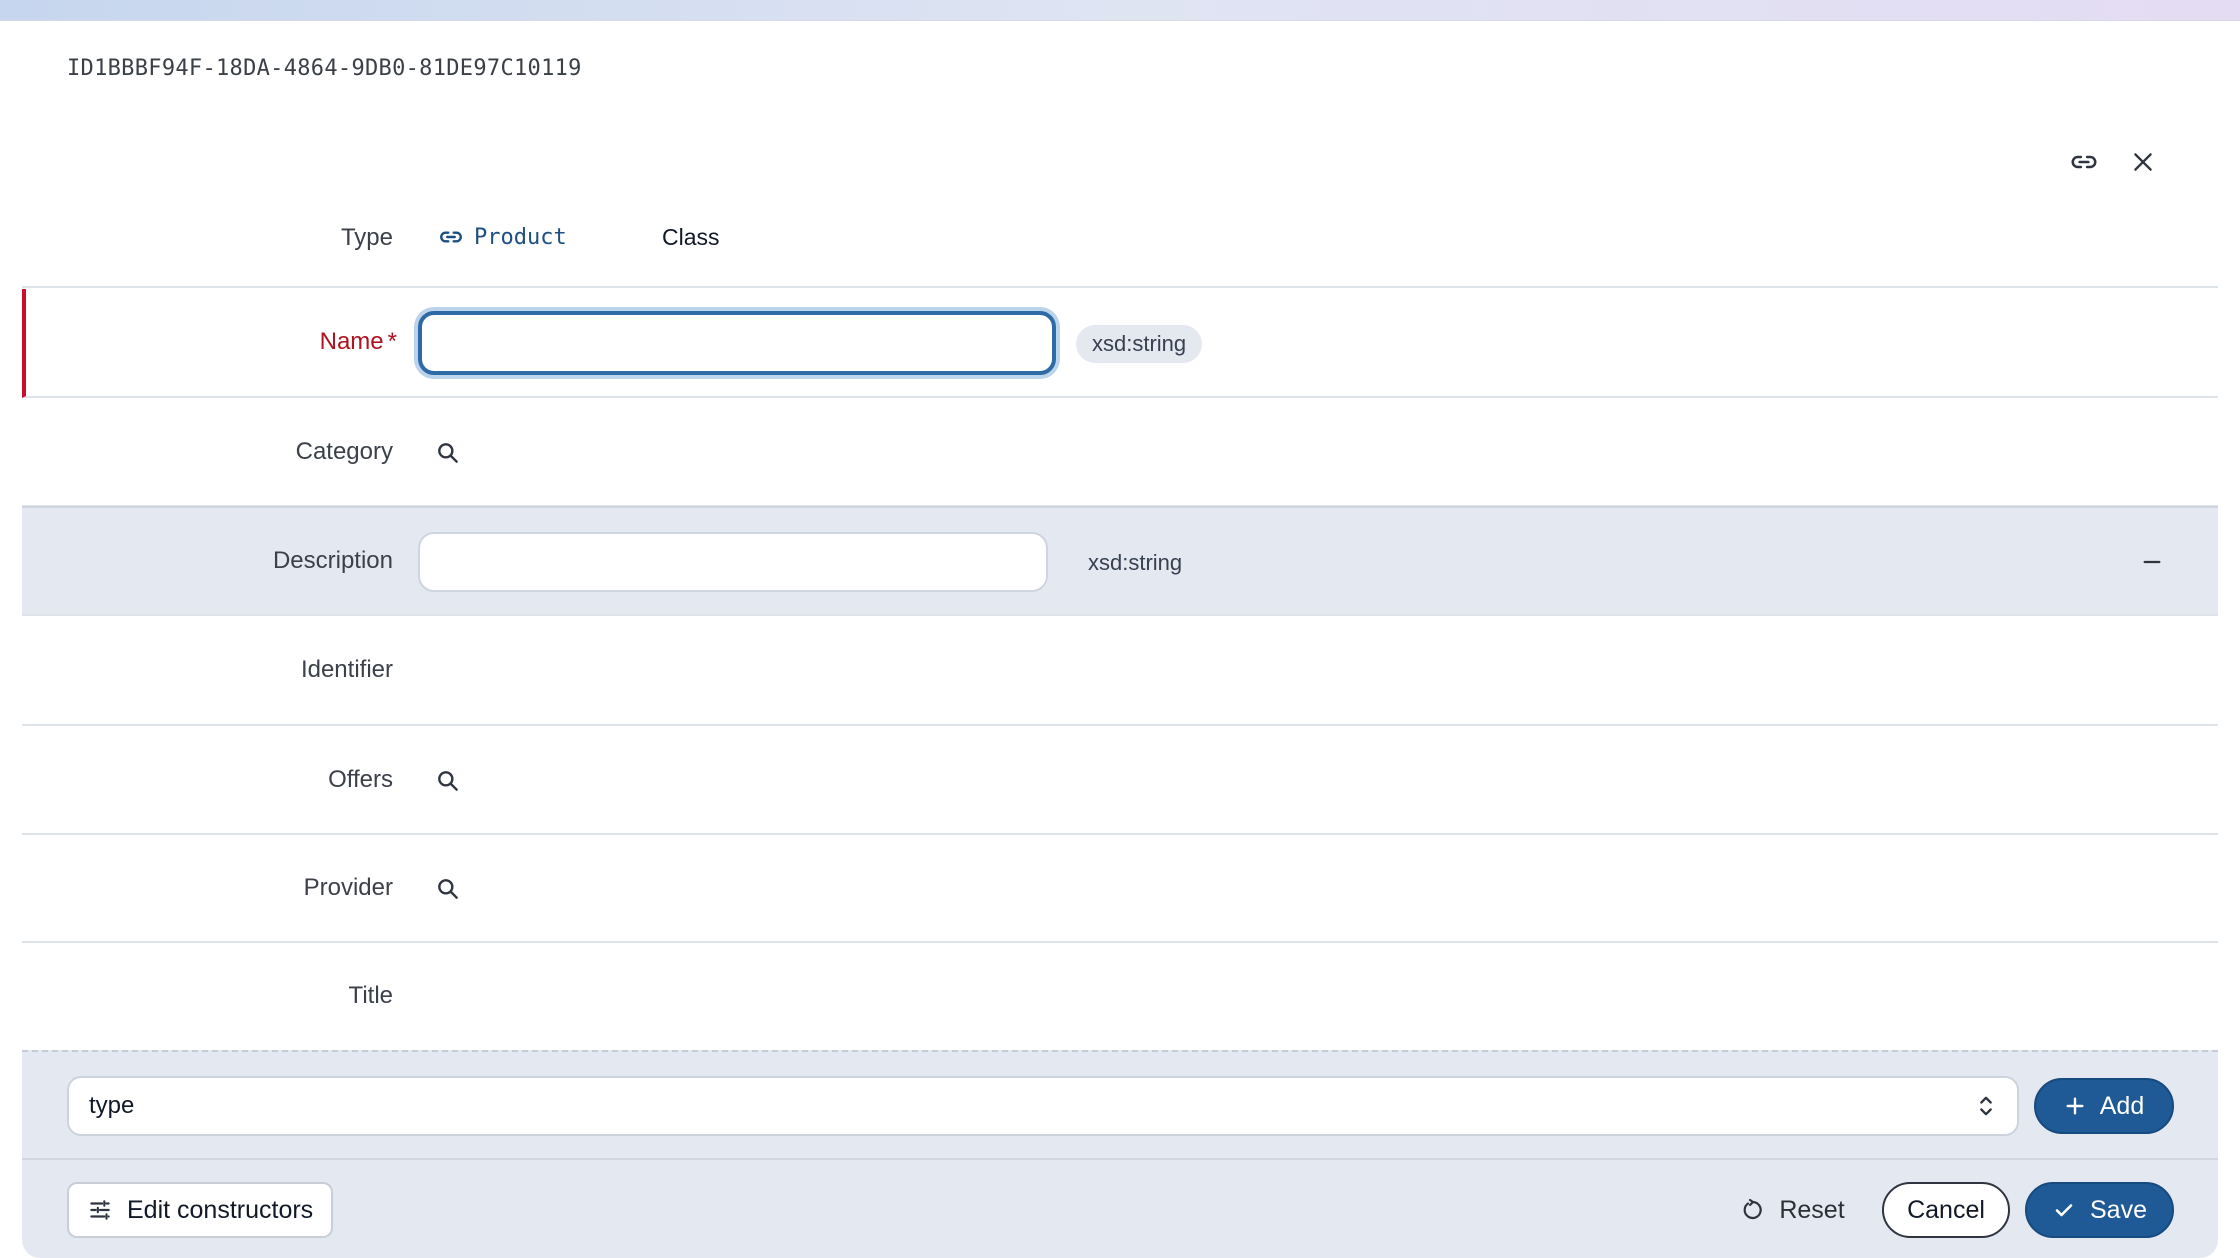  Describe the element at coordinates (1120, 889) in the screenshot. I see `field-row-provider: Provider` at that location.